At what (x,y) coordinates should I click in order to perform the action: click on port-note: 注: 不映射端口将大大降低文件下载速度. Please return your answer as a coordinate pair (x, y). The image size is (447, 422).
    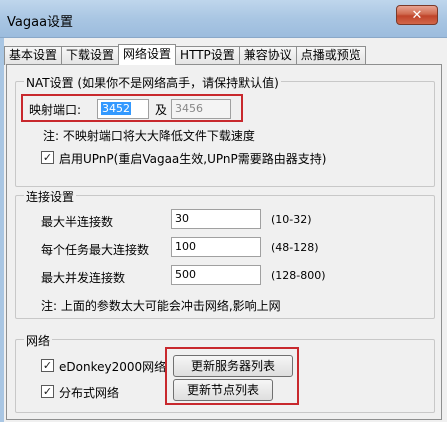
    Looking at the image, I should click on (149, 136).